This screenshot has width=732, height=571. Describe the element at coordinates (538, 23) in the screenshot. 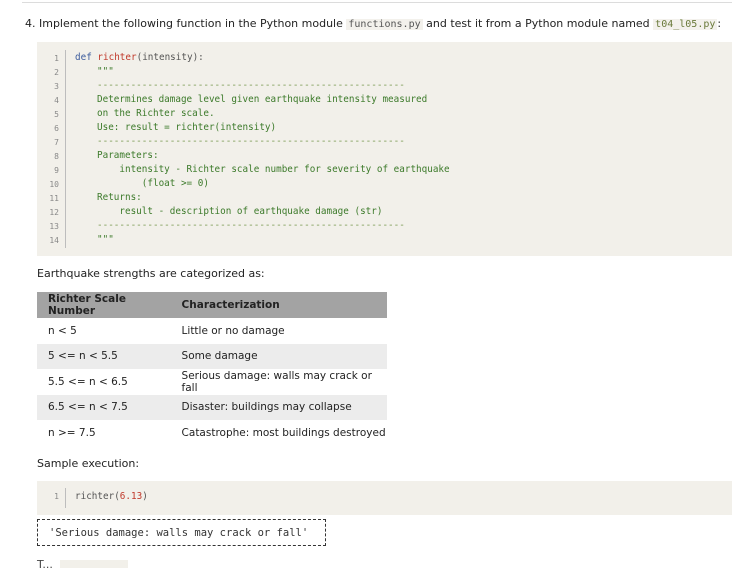

I see `task-middle: and test it from a Python module named` at that location.